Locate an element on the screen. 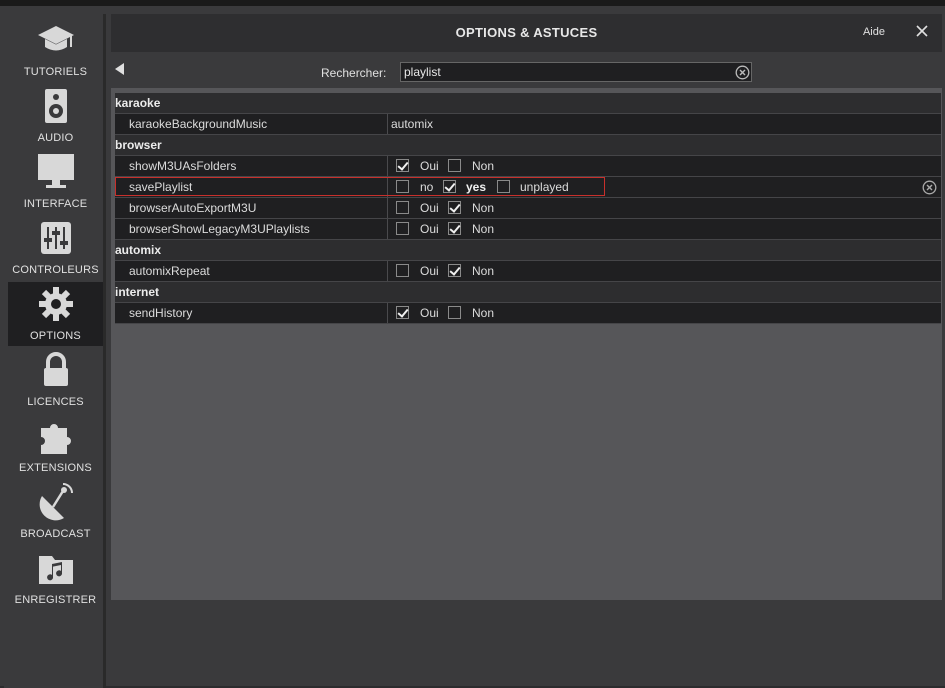 This screenshot has width=945, height=688. sidebar-item-licences: LICENCES is located at coordinates (55, 380).